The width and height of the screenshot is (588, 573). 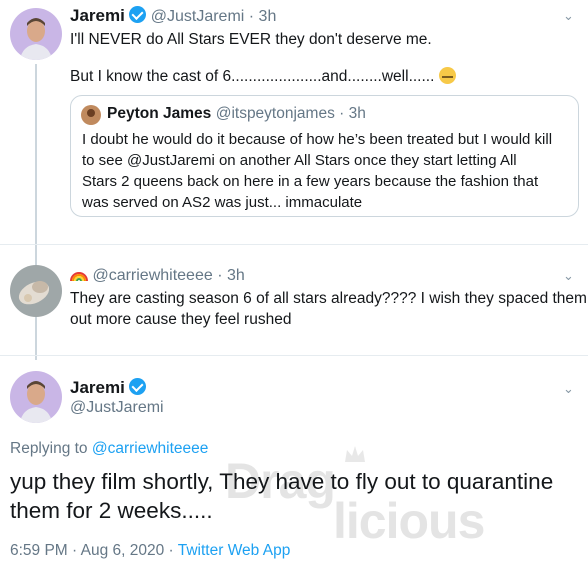 I want to click on watermark-crown-icon, so click(x=355, y=454).